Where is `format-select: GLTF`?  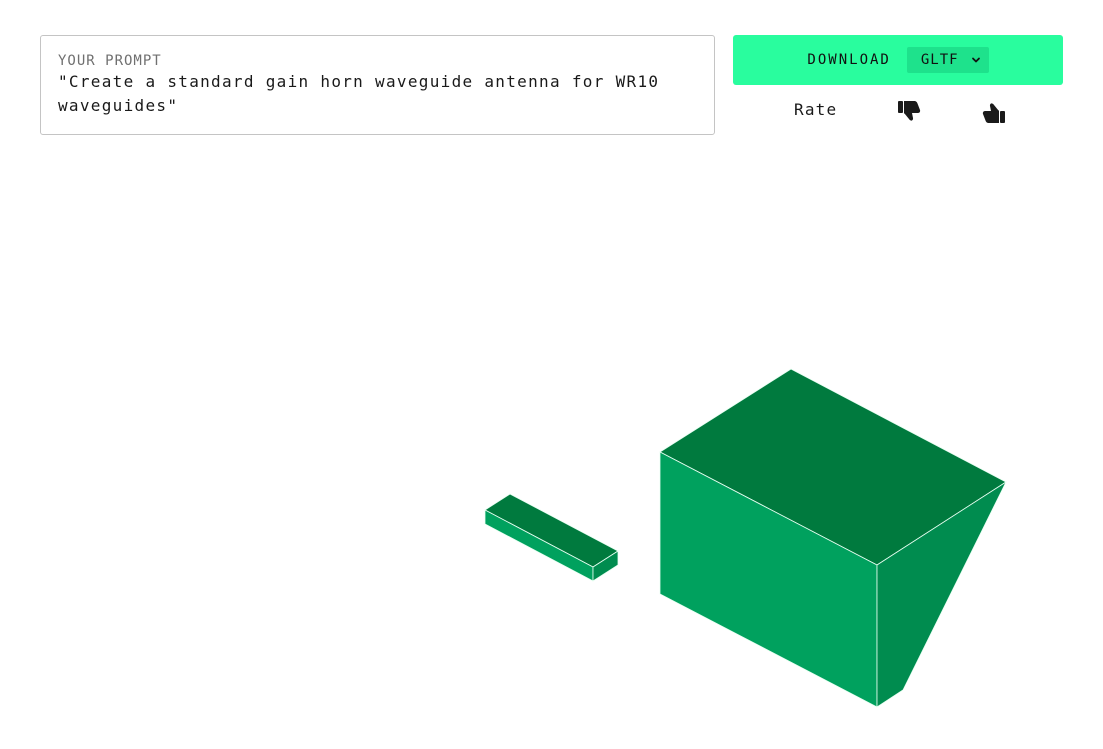 format-select: GLTF is located at coordinates (947, 60).